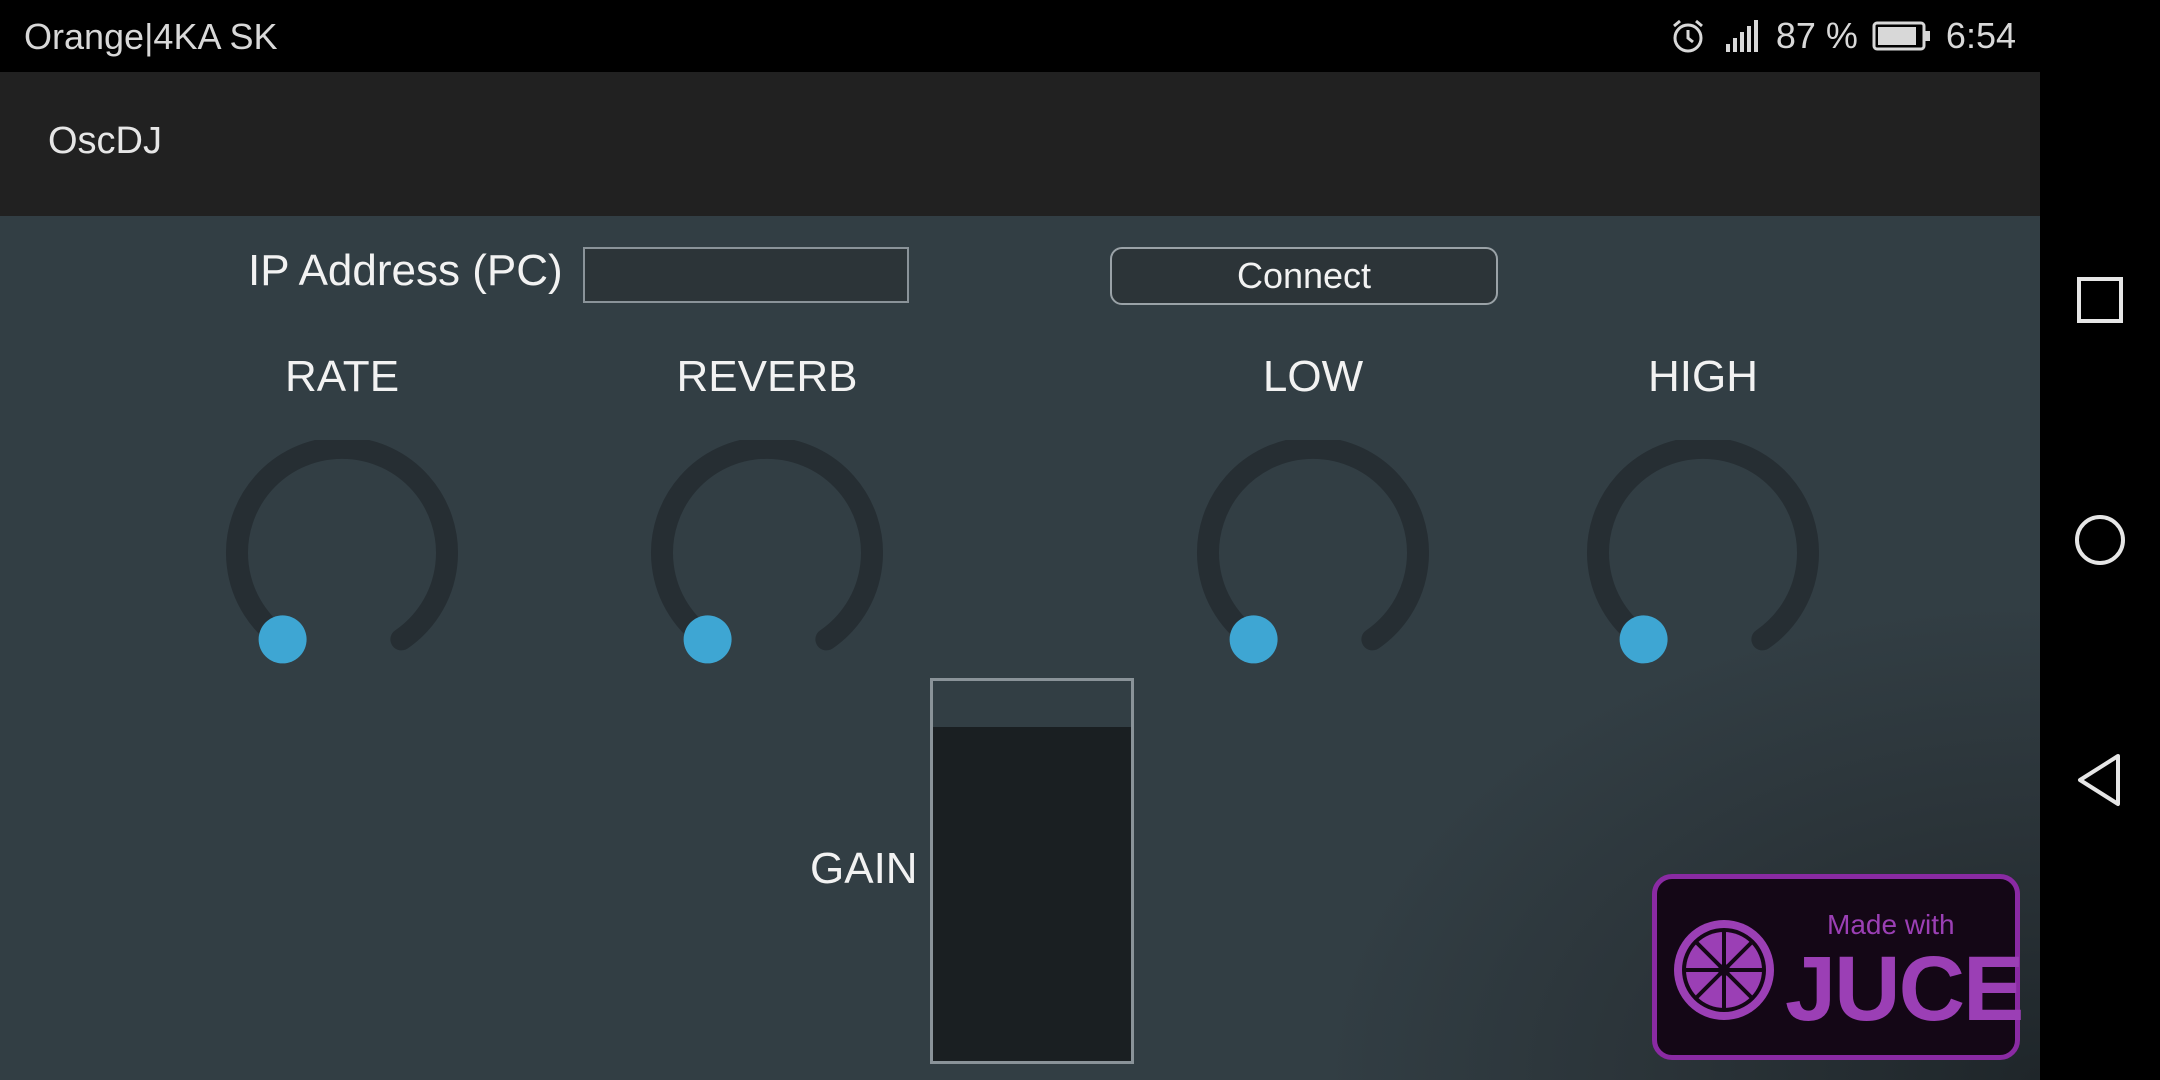 The width and height of the screenshot is (2160, 1080). What do you see at coordinates (1020, 144) in the screenshot?
I see `app-bar: OscDJ` at bounding box center [1020, 144].